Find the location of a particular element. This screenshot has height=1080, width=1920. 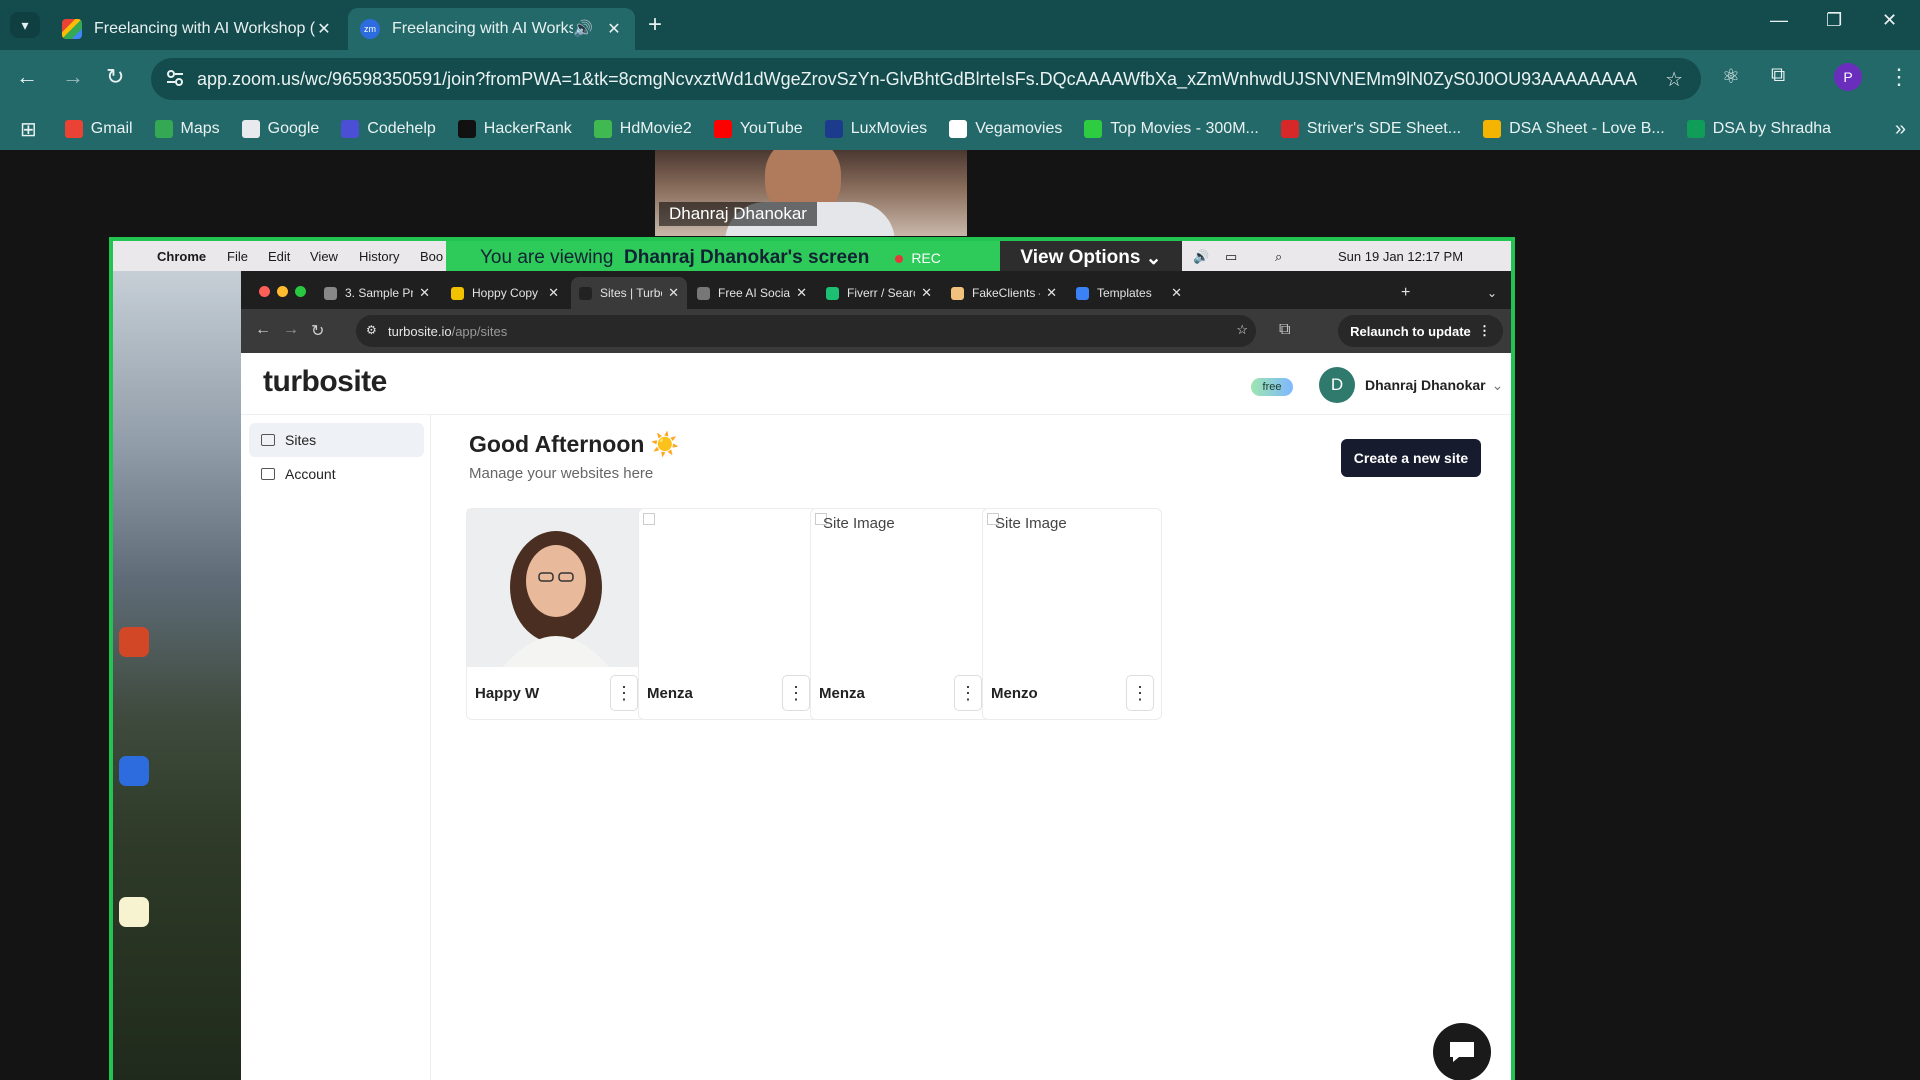

back-icon: ← is located at coordinates (27, 77).